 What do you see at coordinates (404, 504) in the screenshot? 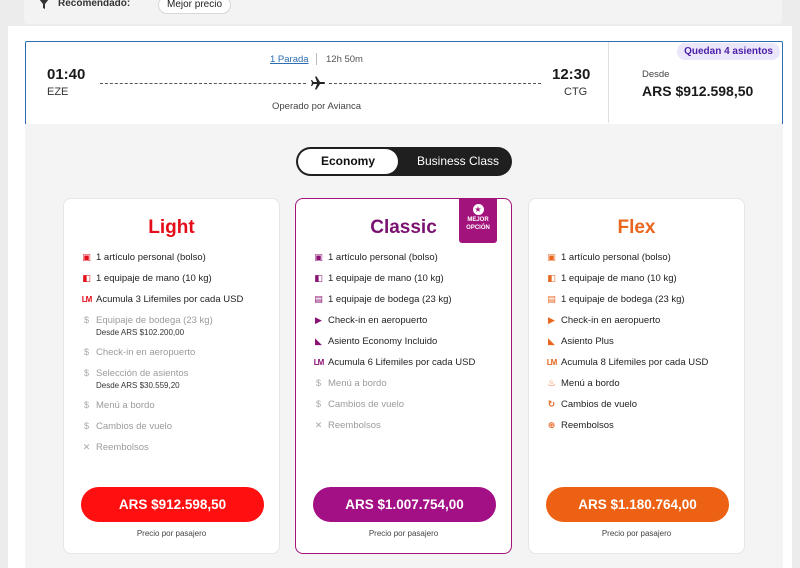
I see `select-fare-classic-button: ARS $1.007.754,00` at bounding box center [404, 504].